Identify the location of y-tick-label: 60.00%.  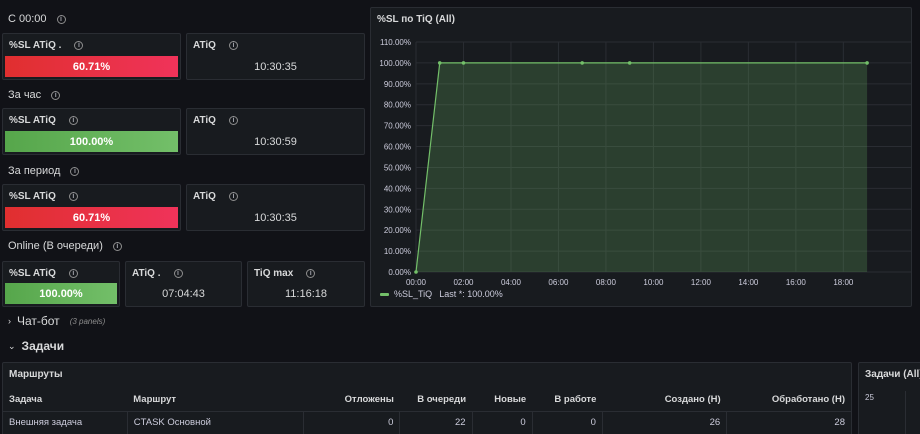
(397, 147).